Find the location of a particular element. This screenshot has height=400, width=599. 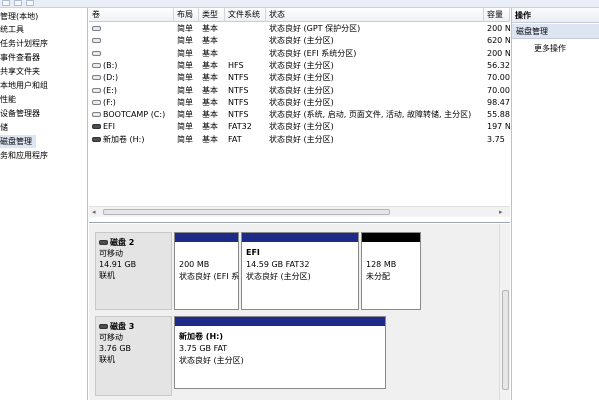

tree-item-event-viewer: 事件查看器 is located at coordinates (20, 57).